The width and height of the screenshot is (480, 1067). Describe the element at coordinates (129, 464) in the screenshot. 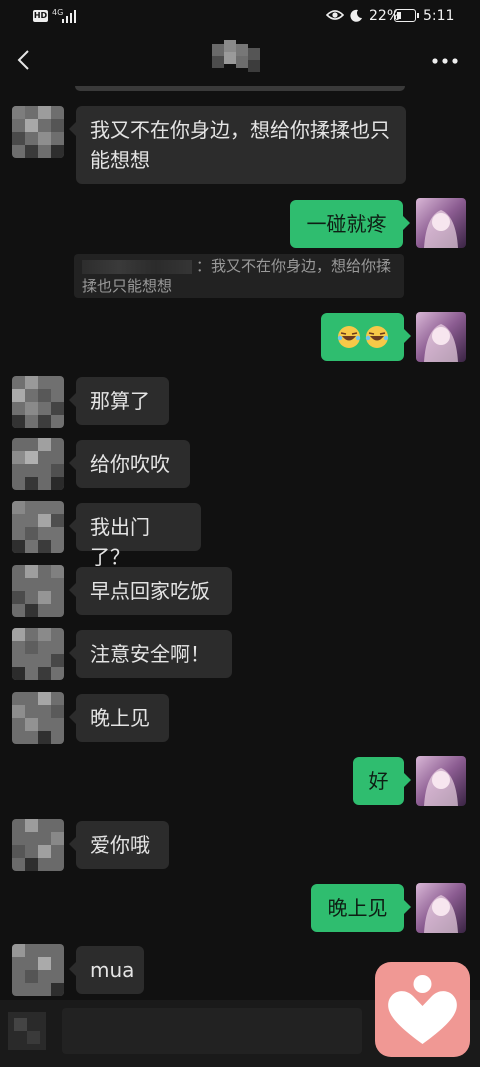

I see `message-bubble-received: 给你吹吹` at that location.